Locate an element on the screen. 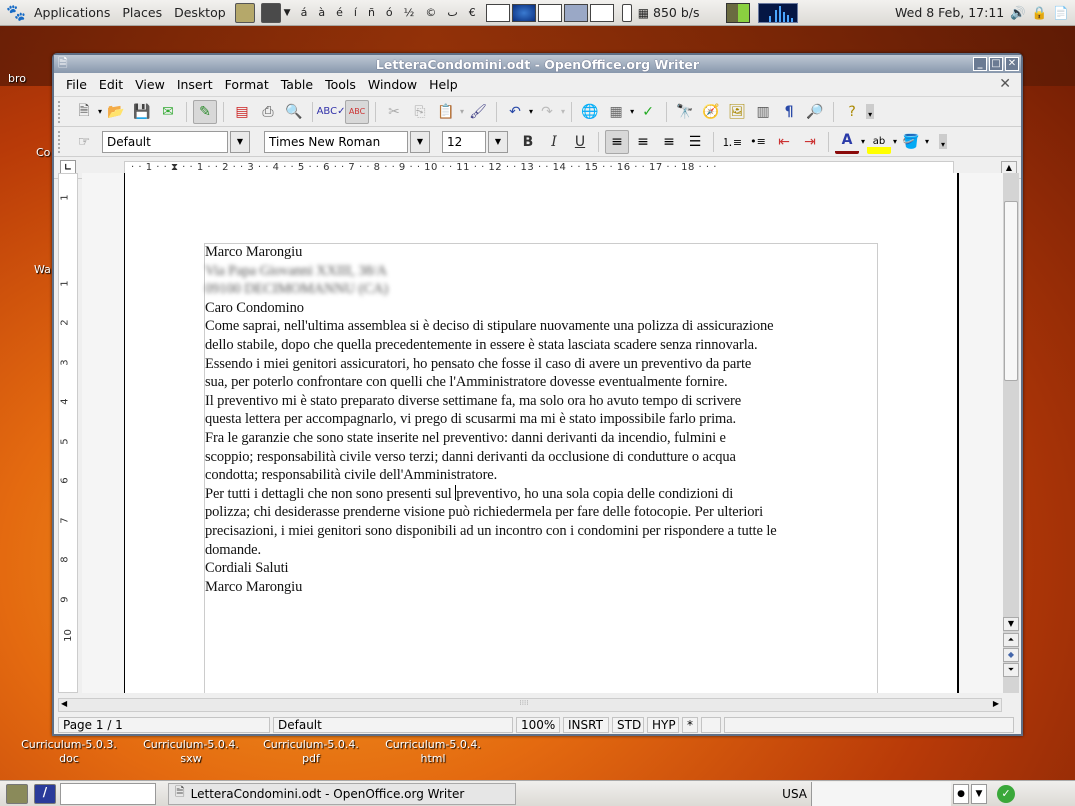 The image size is (1075, 806). align-center-icon: ≡ is located at coordinates (643, 142).